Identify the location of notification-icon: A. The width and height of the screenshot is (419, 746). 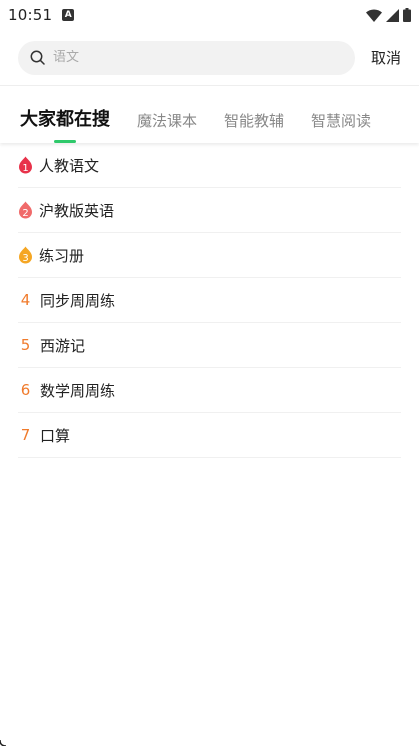
(68, 15).